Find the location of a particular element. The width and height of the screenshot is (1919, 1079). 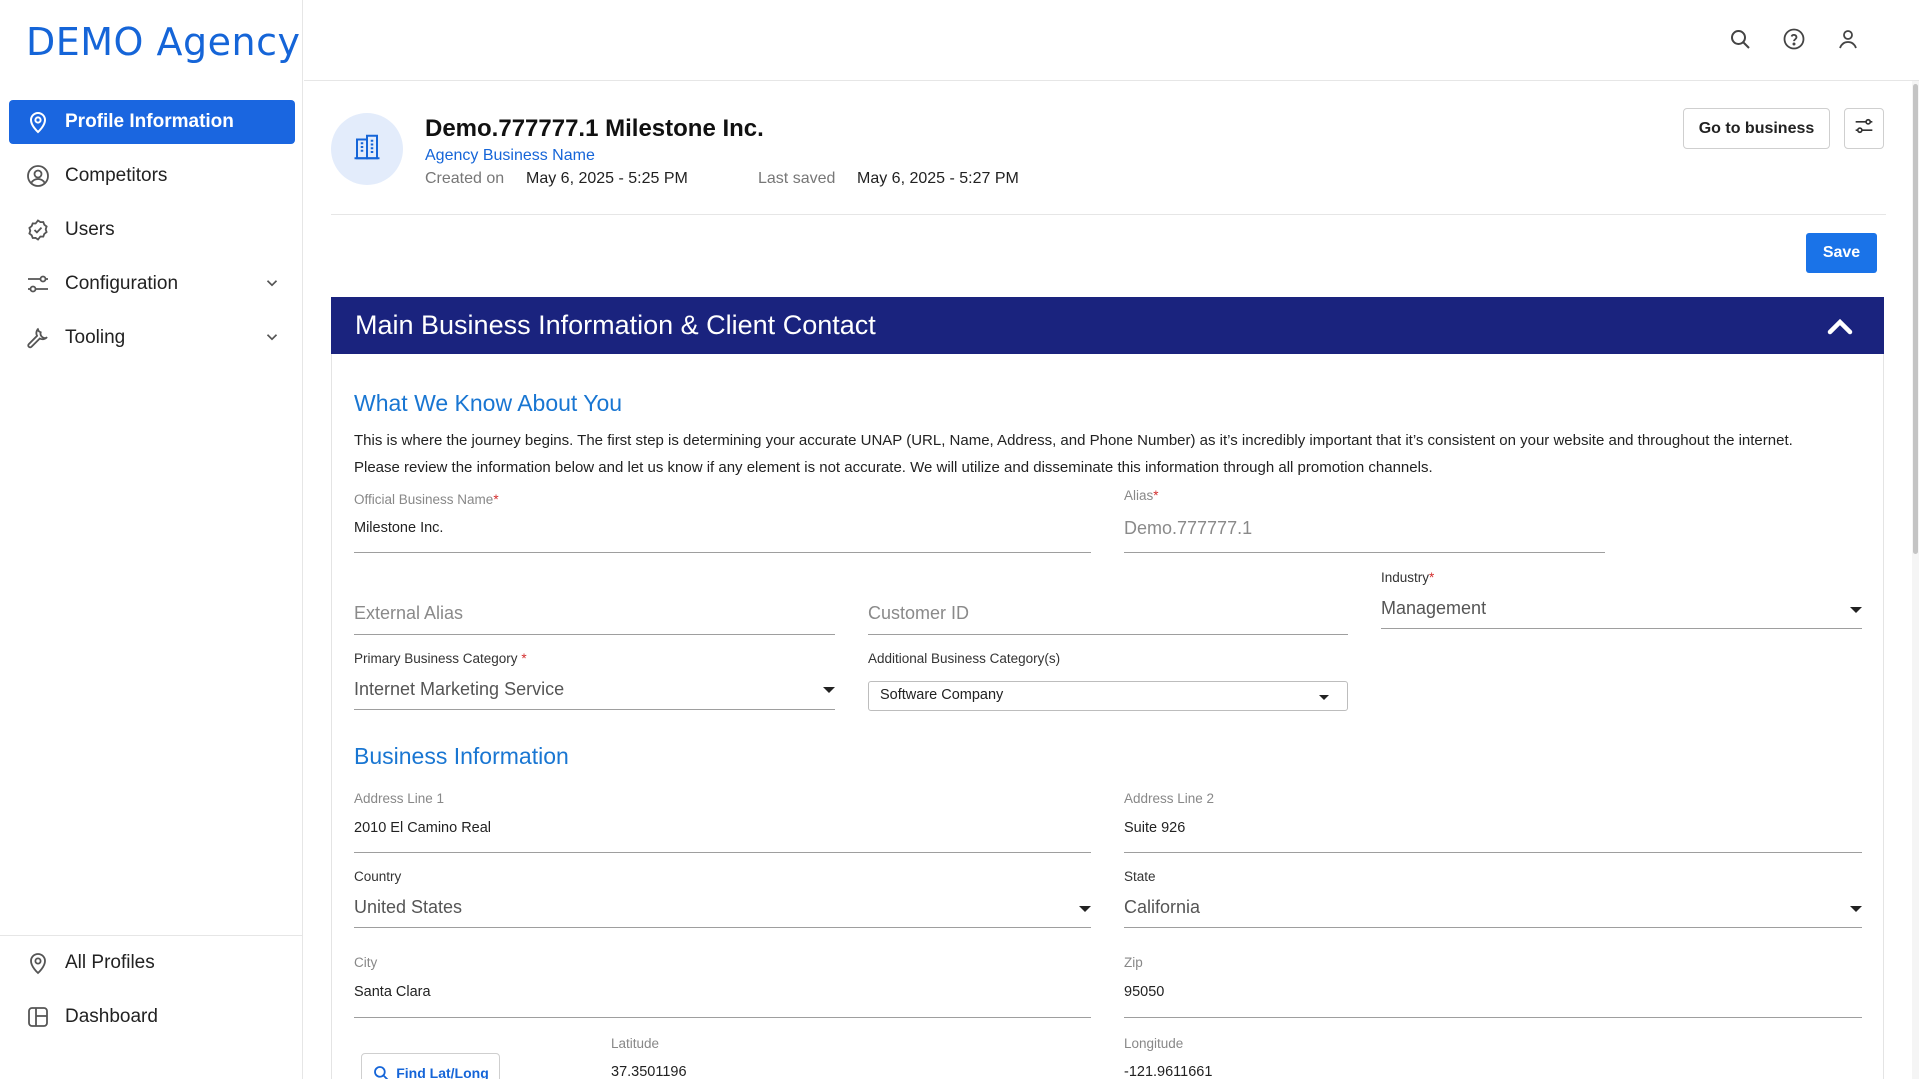

sidebar-item-users: Users is located at coordinates (152, 230).